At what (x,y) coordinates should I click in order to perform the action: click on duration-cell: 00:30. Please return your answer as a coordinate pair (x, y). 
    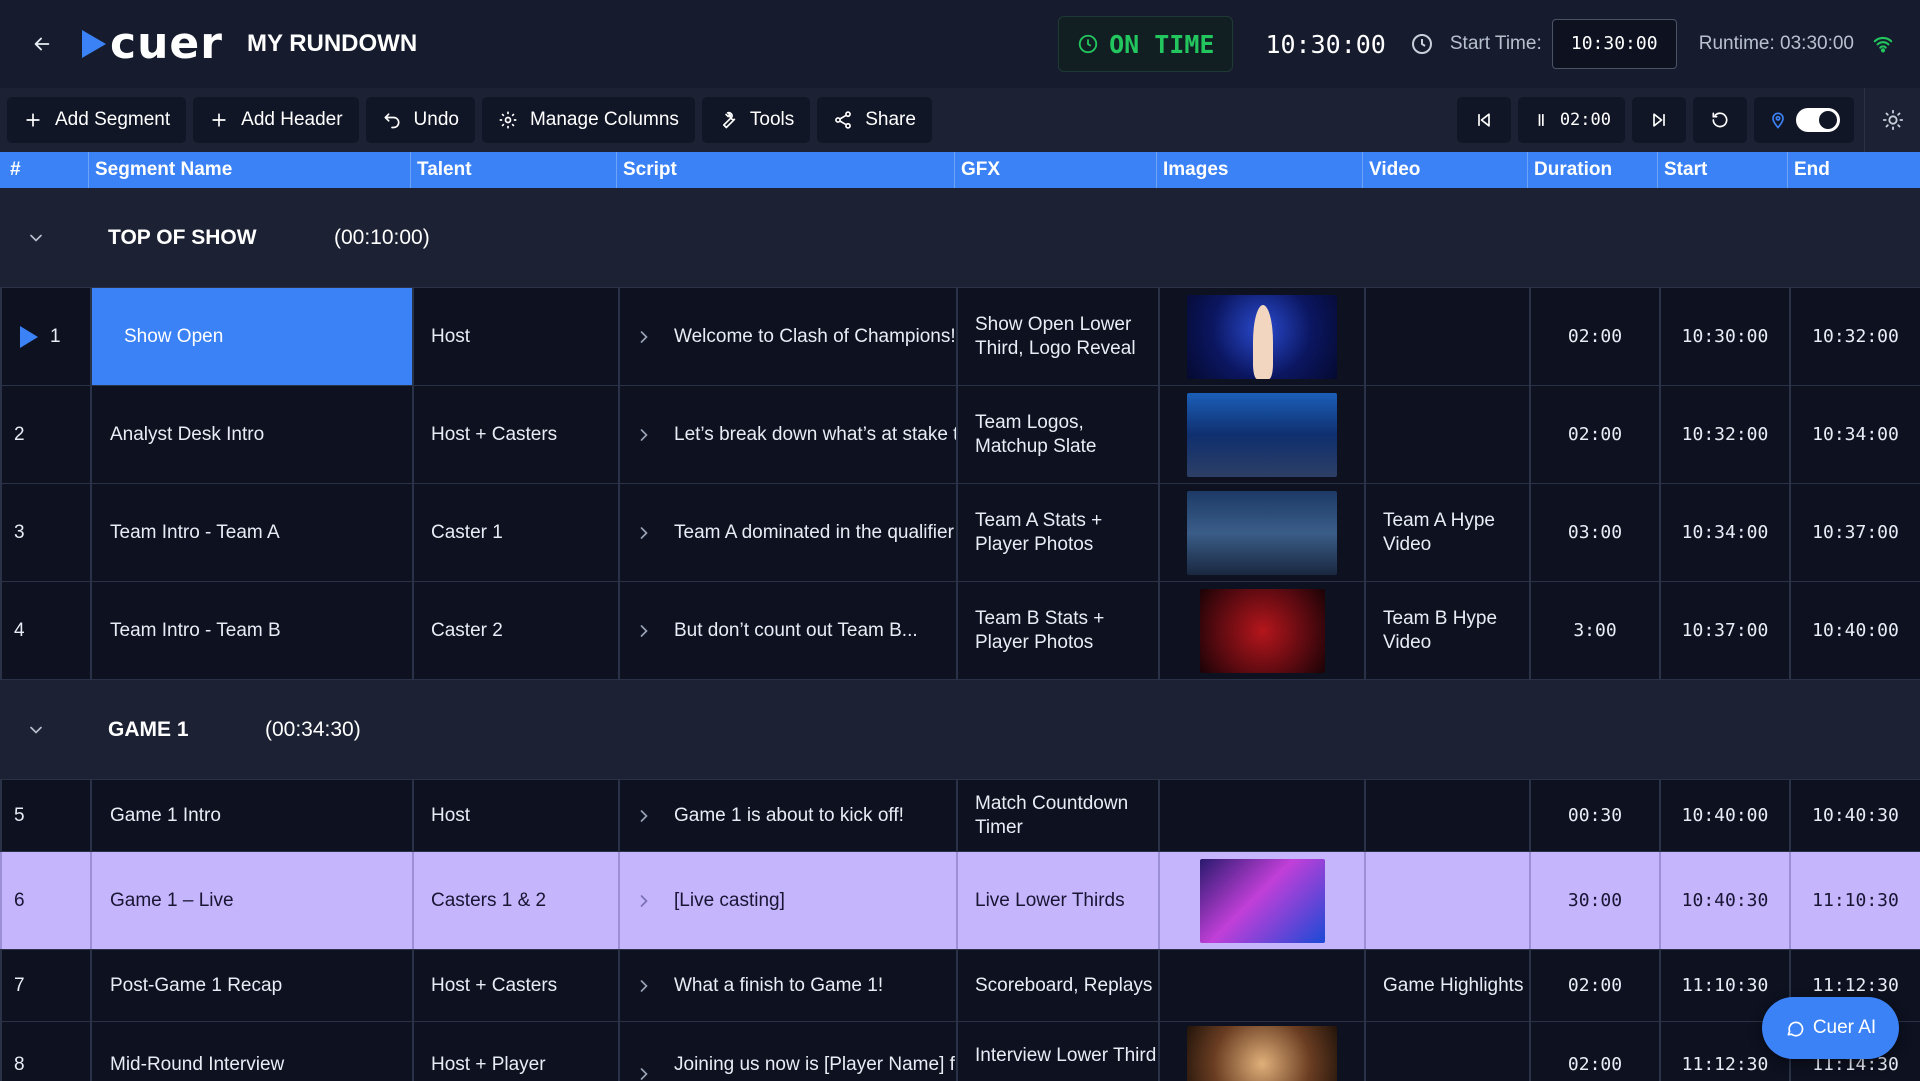
    Looking at the image, I should click on (1594, 815).